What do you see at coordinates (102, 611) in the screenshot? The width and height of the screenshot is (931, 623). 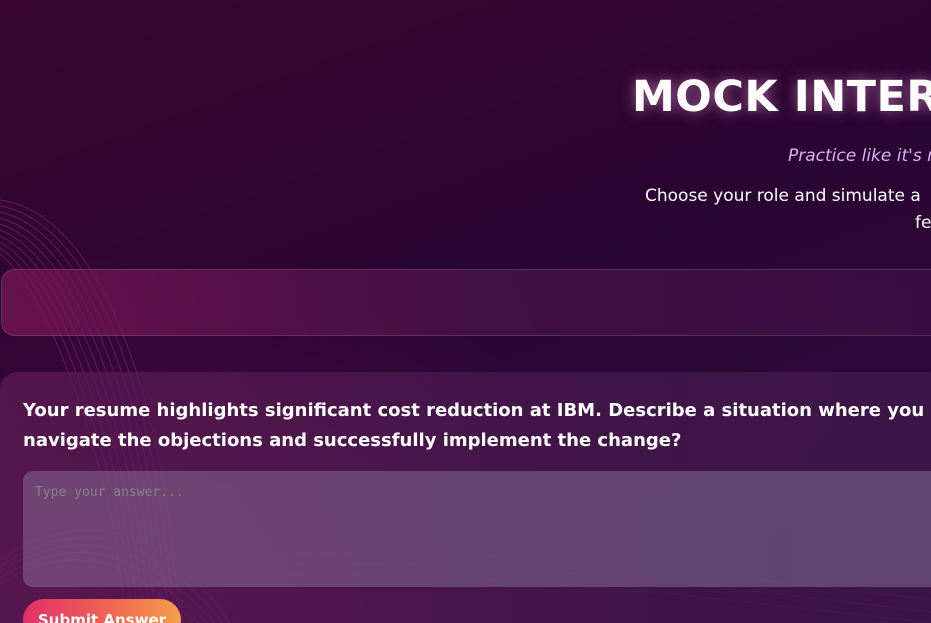 I see `submit-answer-button: Submit Answer` at bounding box center [102, 611].